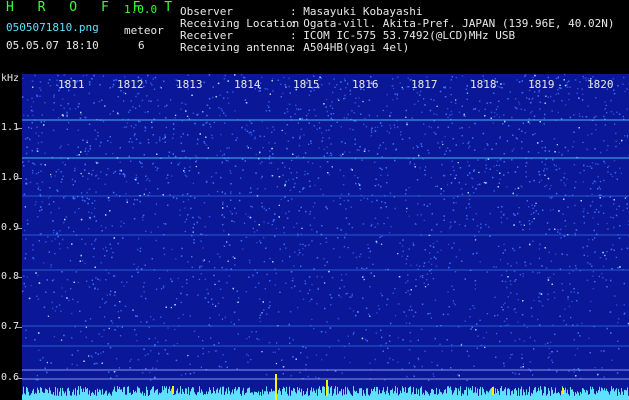  Describe the element at coordinates (424, 84) in the screenshot. I see `time-label: 1817` at that location.